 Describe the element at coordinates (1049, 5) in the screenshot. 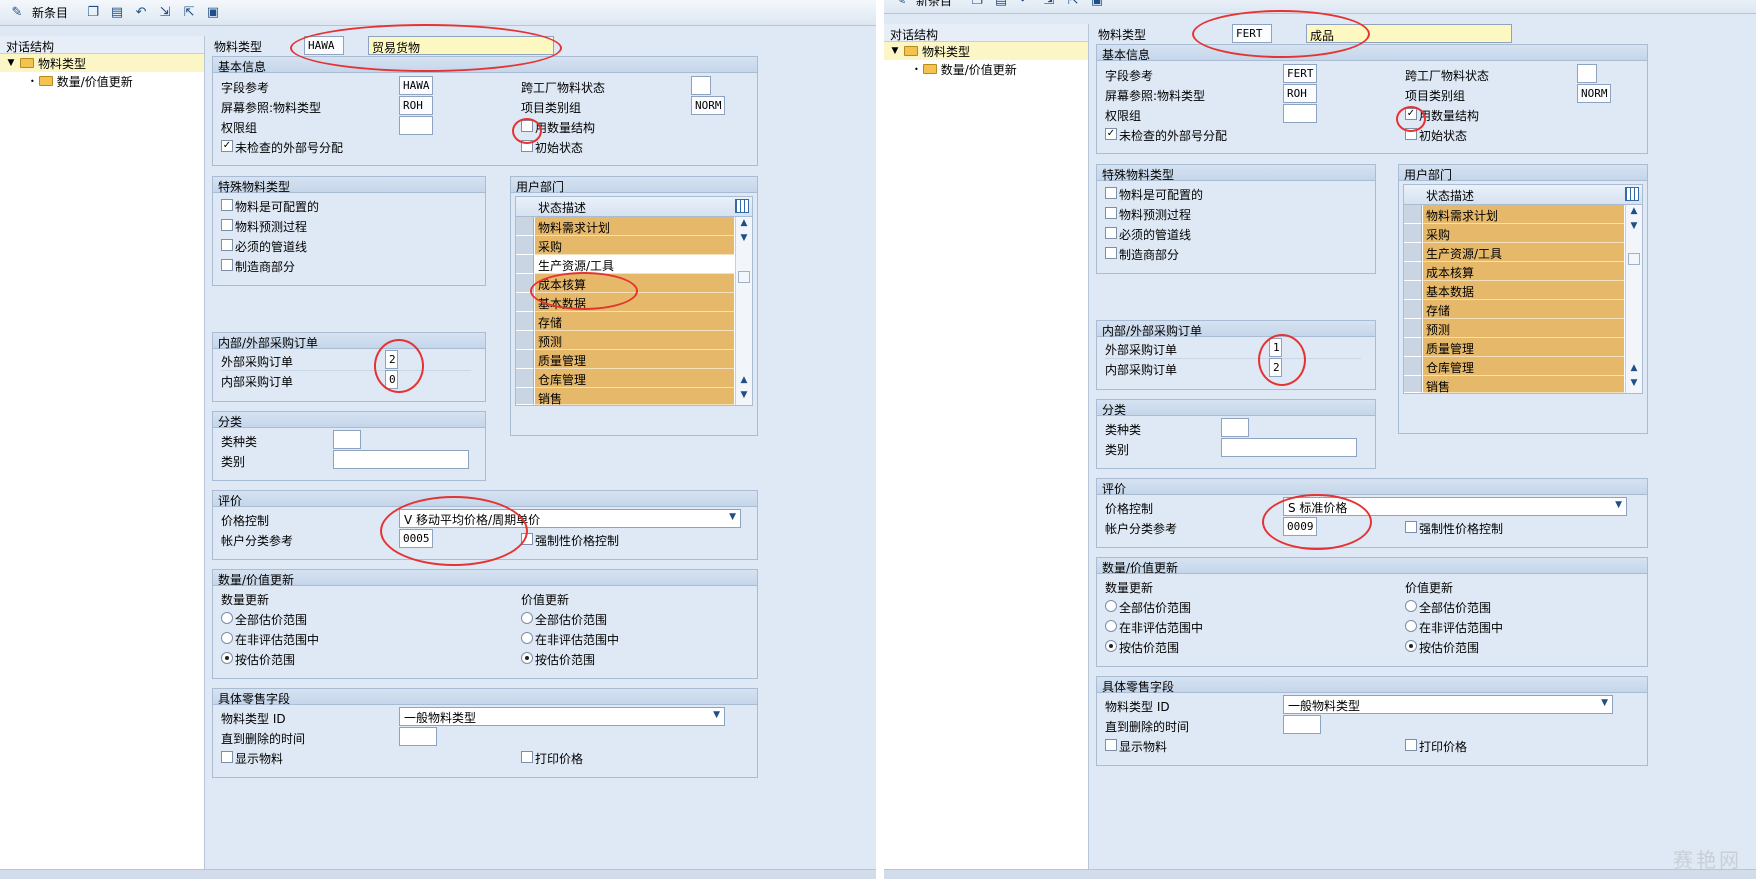

I see `select-all-icon: ⇲` at that location.